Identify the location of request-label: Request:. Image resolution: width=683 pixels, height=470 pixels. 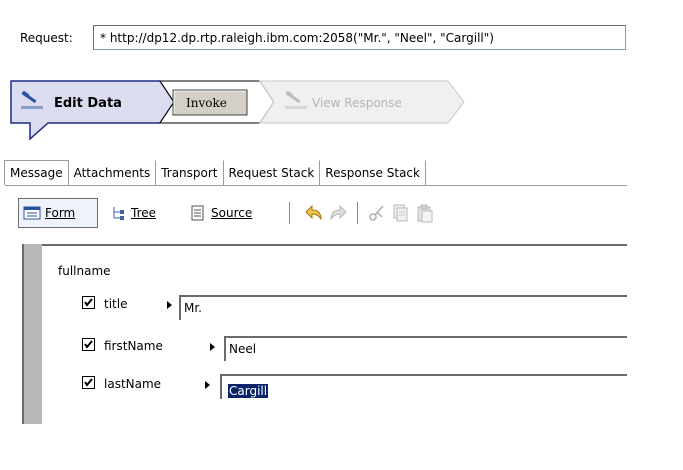
(46, 38).